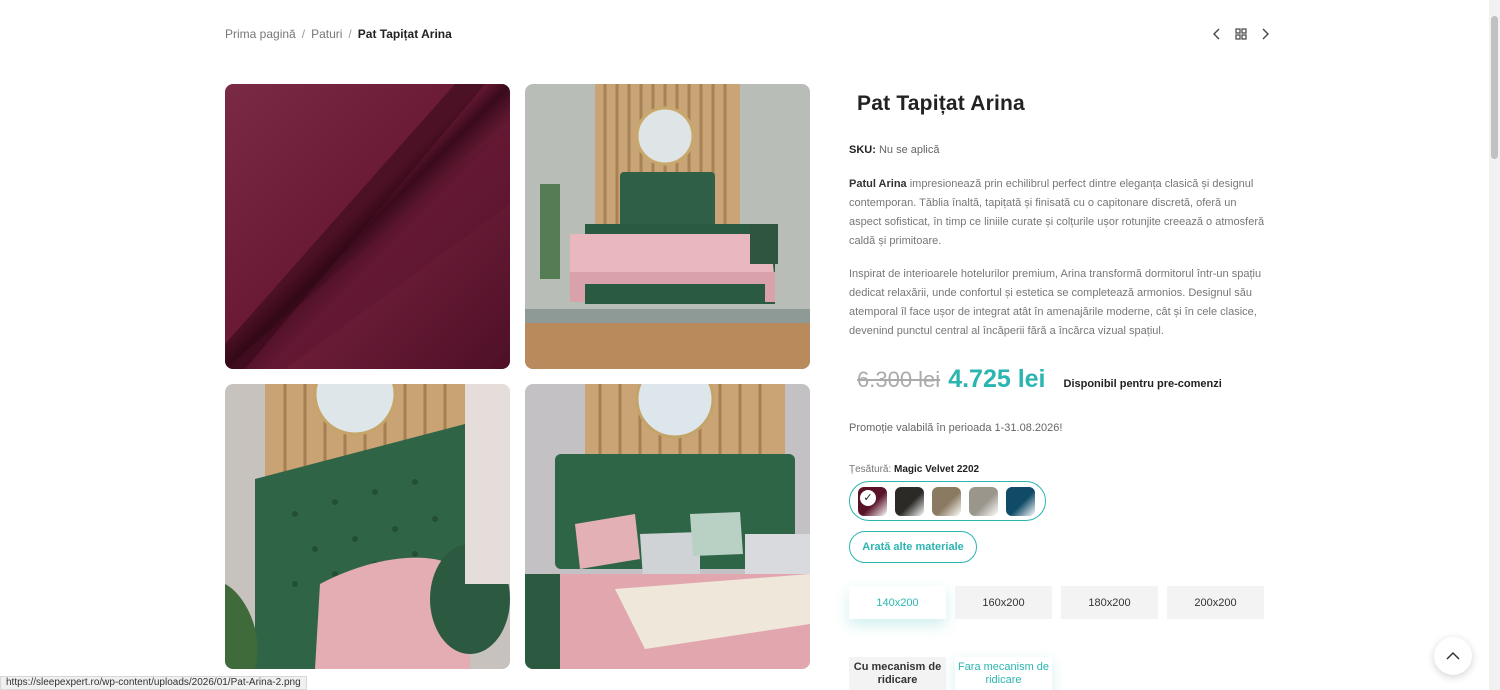  Describe the element at coordinates (941, 103) in the screenshot. I see `product-title: Pat Tapițat Arina` at that location.